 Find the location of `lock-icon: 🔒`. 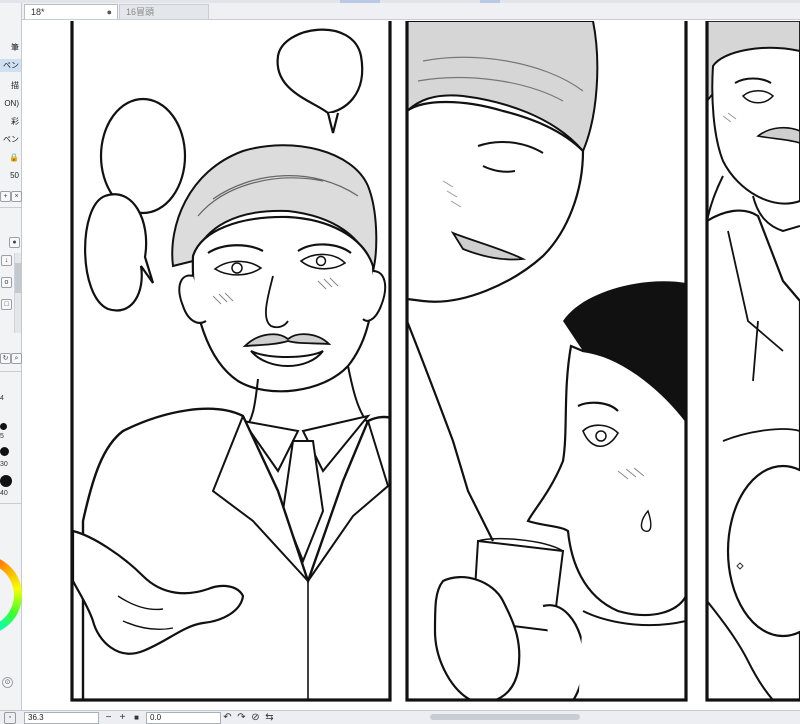

lock-icon: 🔒 is located at coordinates (10, 157).